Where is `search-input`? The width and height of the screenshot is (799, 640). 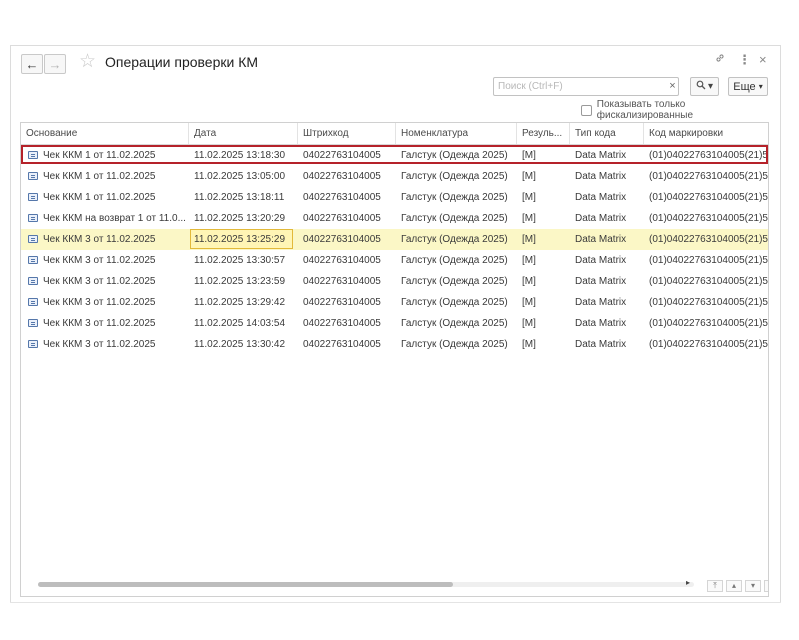
search-input is located at coordinates (586, 86).